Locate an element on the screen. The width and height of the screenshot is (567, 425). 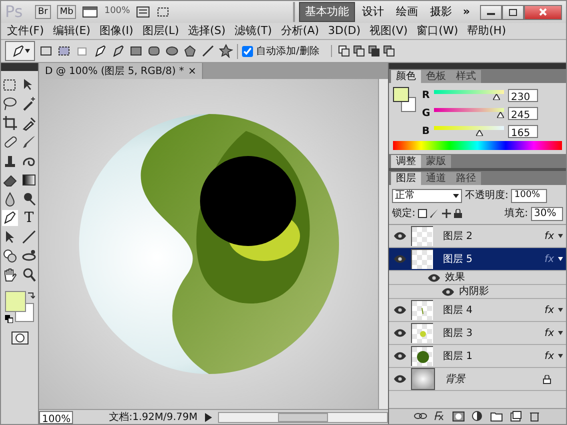
gradient-icon is located at coordinates (29, 180).